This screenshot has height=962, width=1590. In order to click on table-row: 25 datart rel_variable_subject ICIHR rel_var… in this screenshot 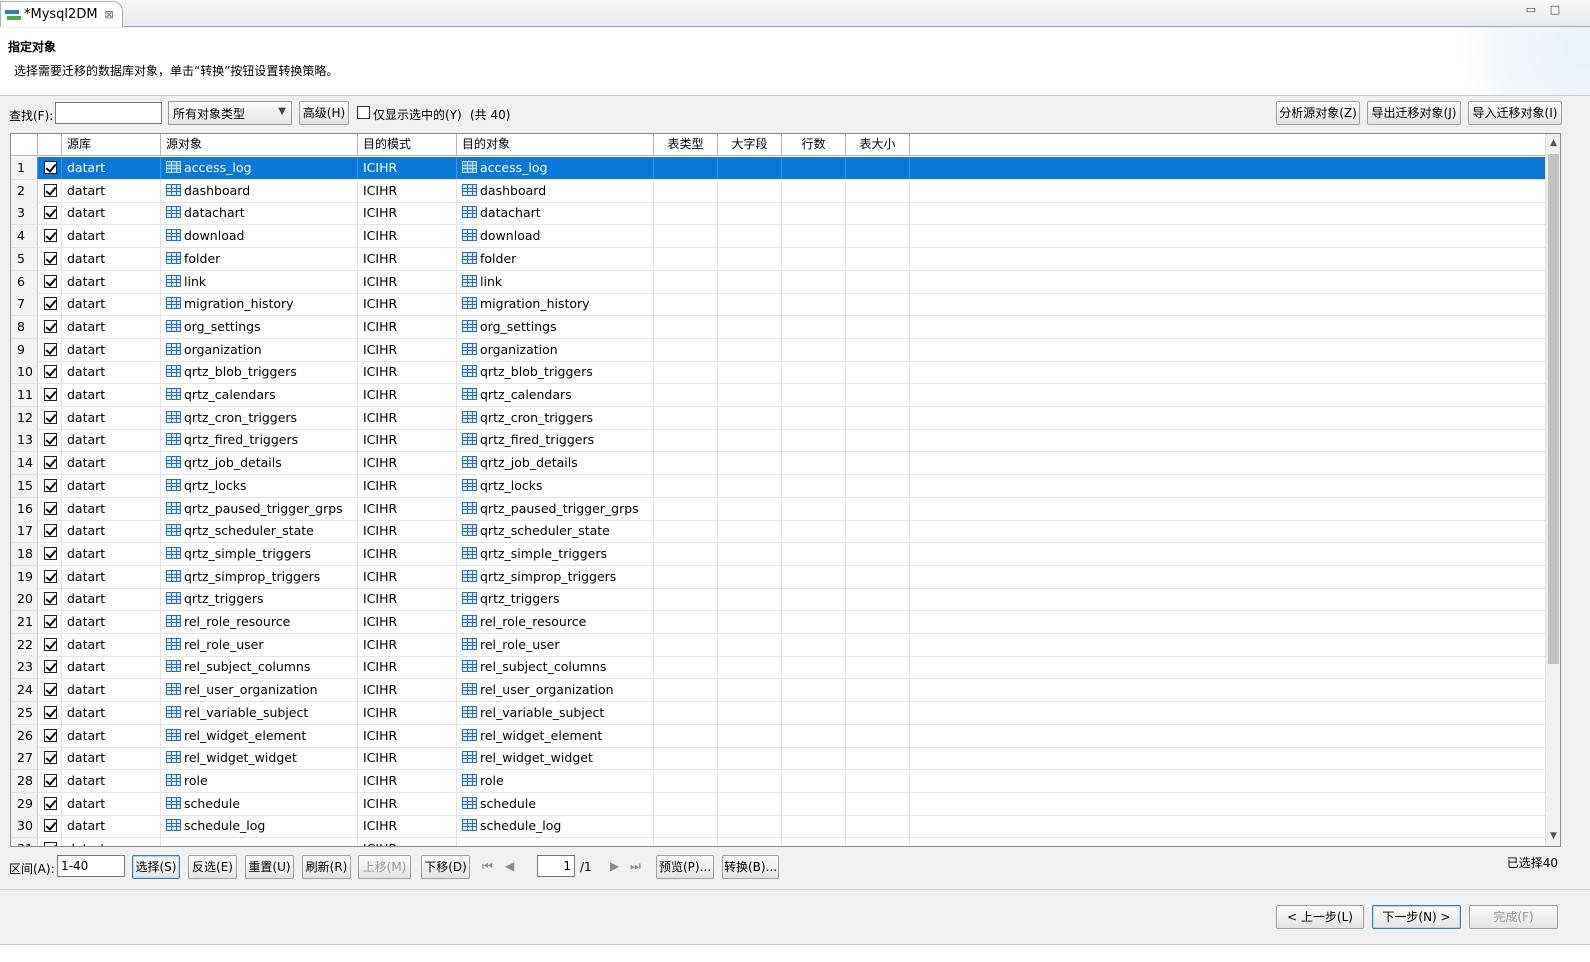, I will do `click(779, 713)`.